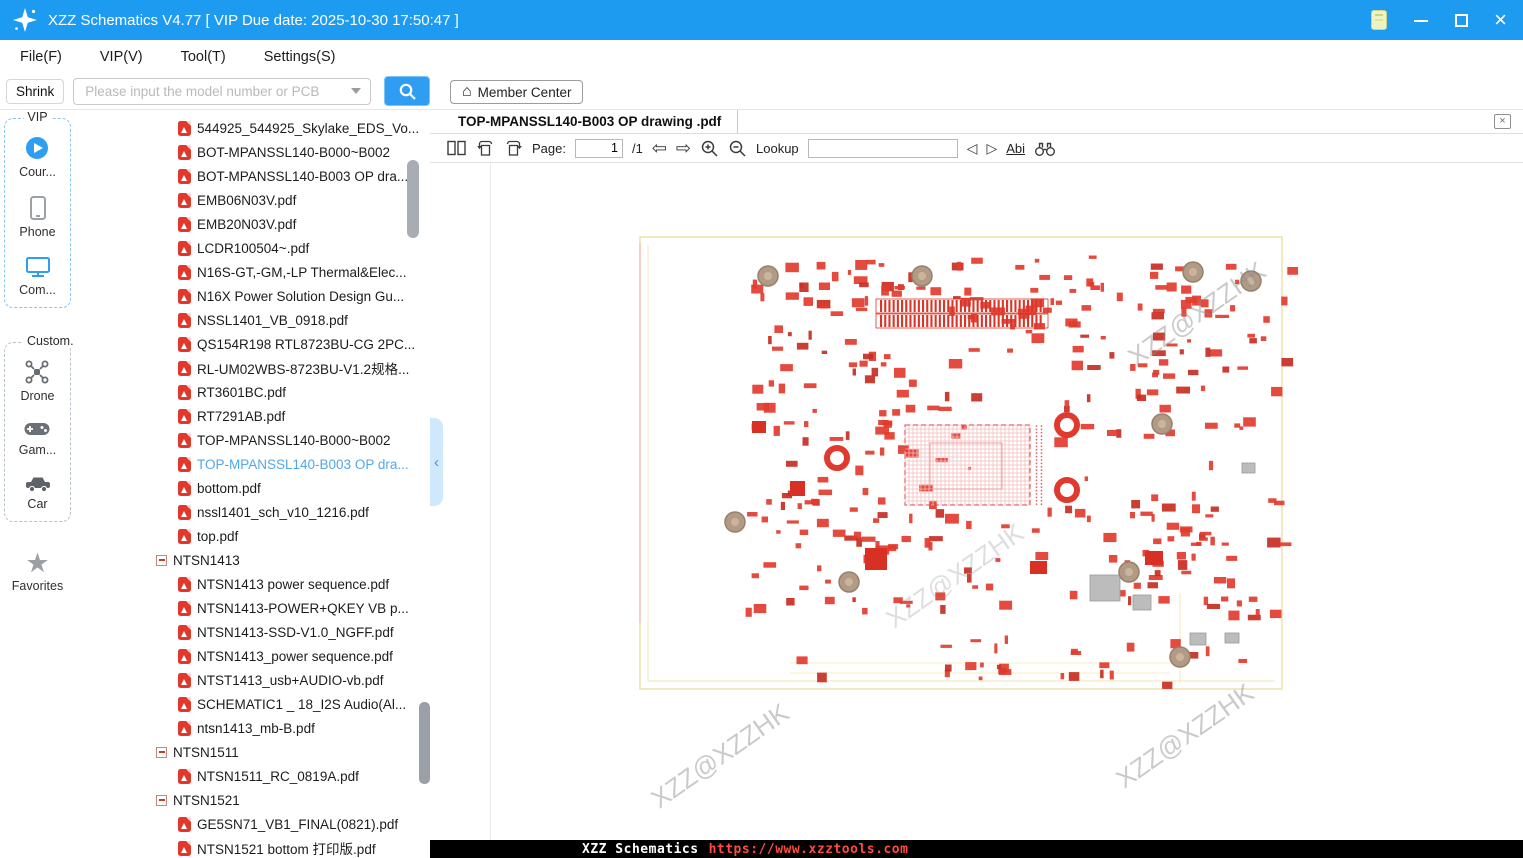 The width and height of the screenshot is (1523, 858). Describe the element at coordinates (737, 148) in the screenshot. I see `zoom-out-button` at that location.